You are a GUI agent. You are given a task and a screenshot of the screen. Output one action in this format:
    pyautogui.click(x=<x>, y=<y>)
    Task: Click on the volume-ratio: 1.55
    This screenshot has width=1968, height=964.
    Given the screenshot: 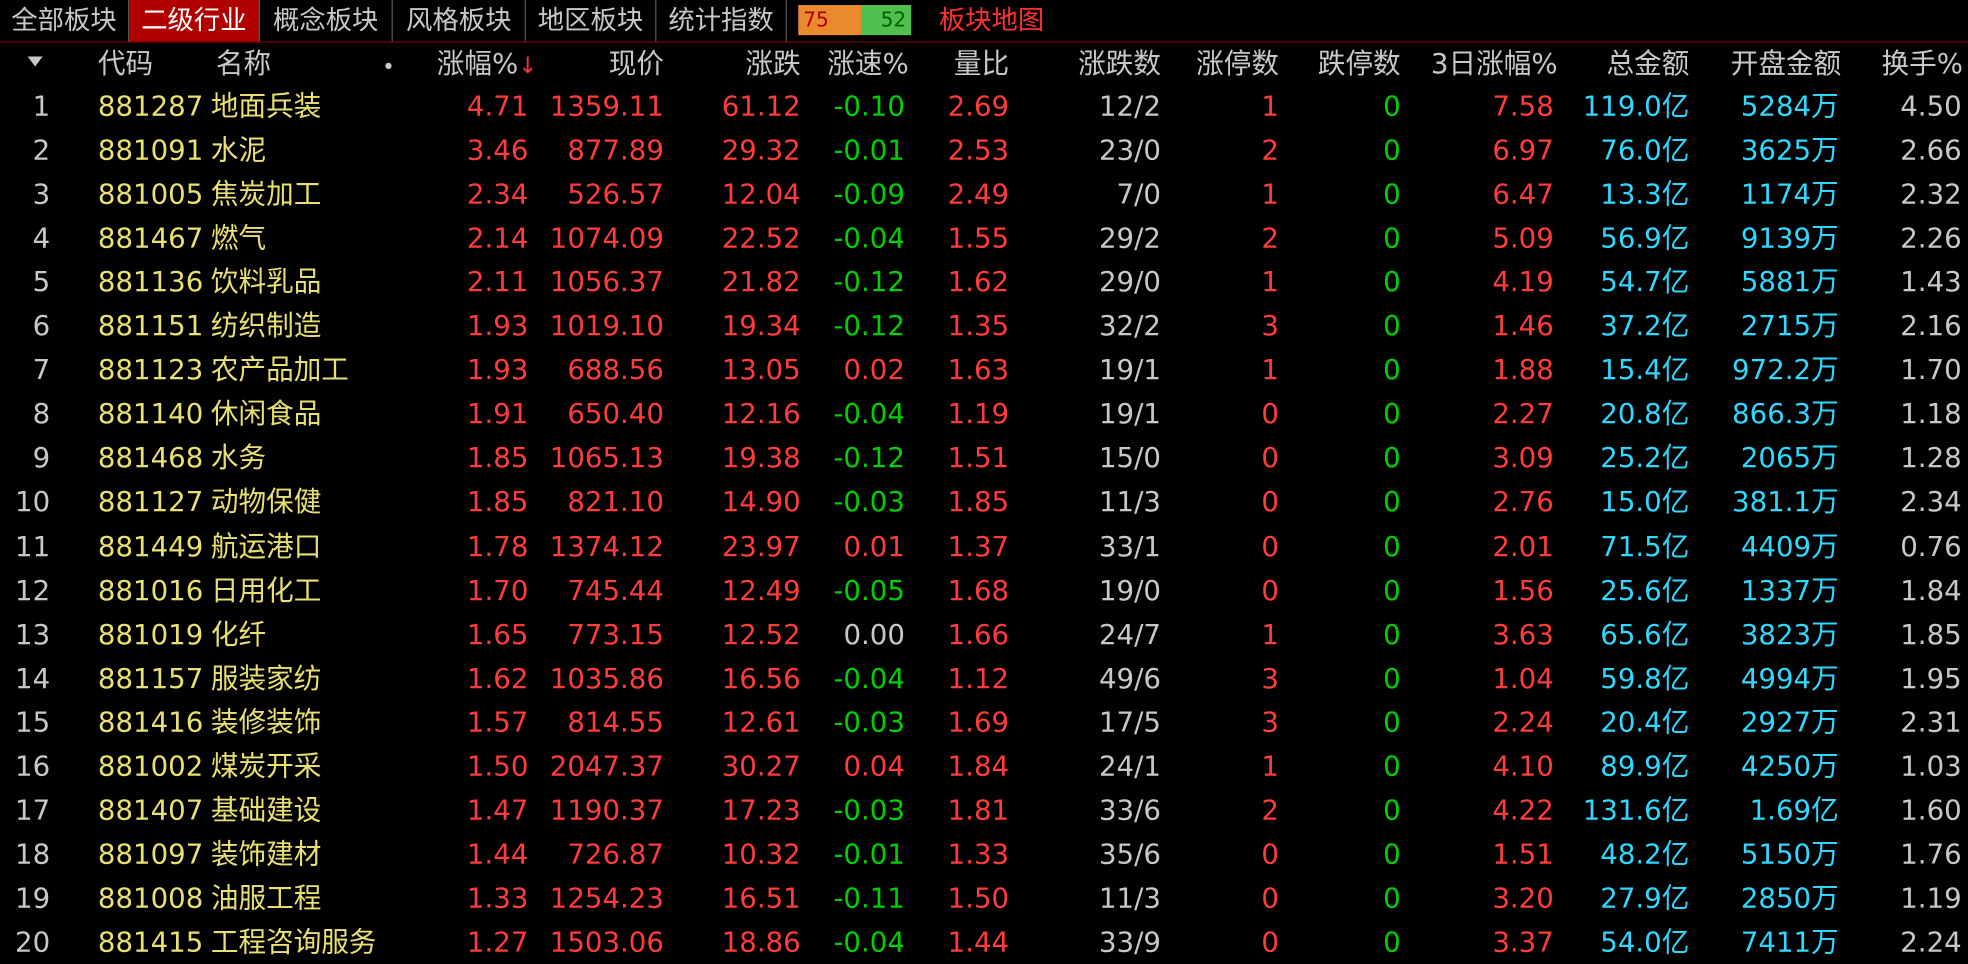 What is the action you would take?
    pyautogui.click(x=978, y=239)
    